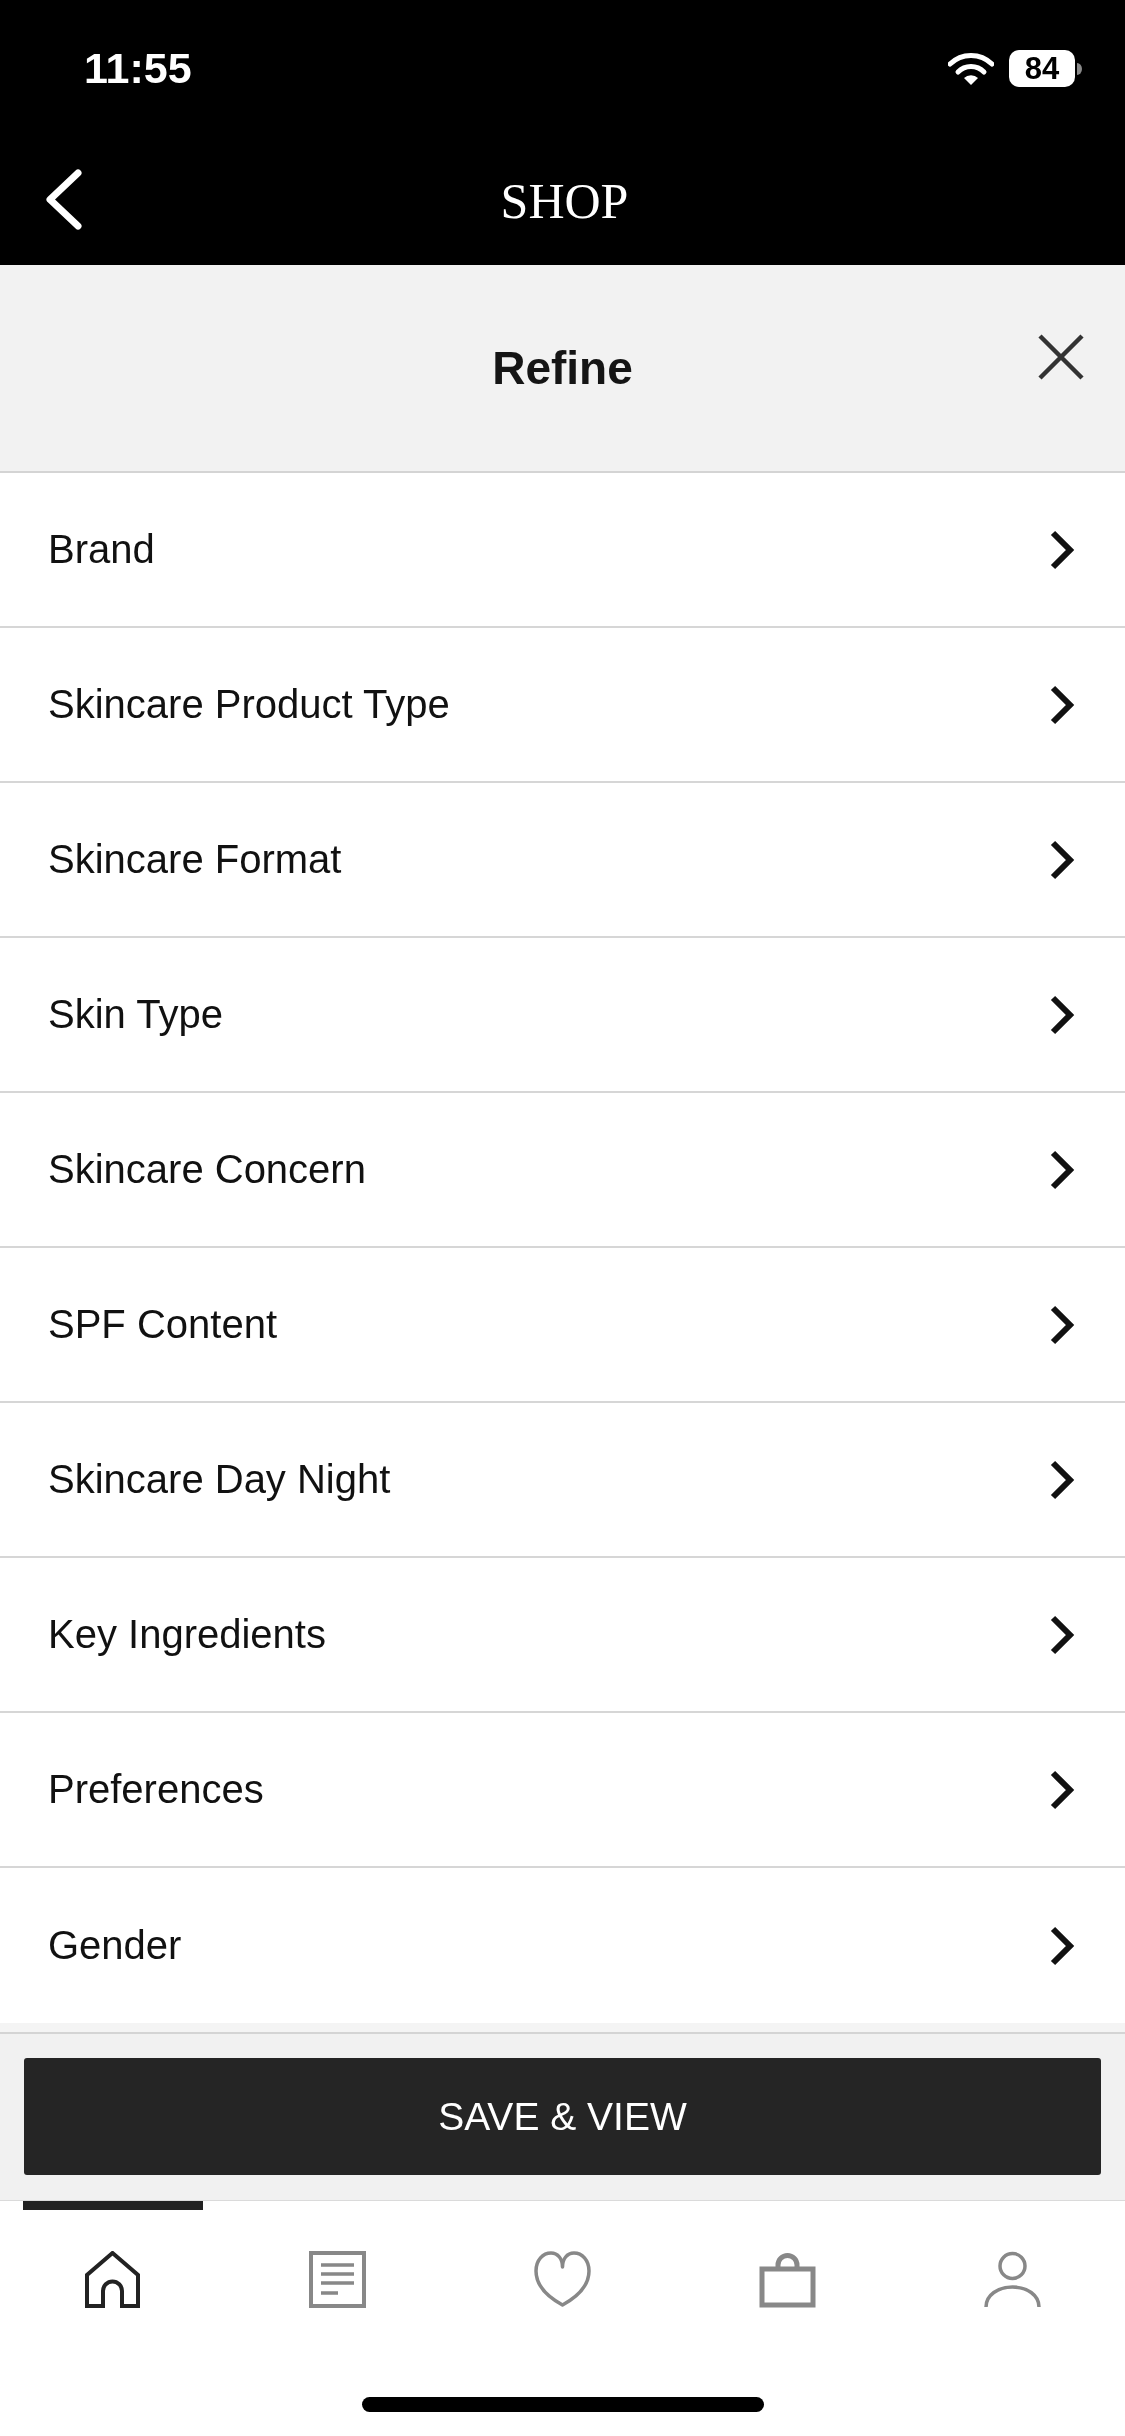 This screenshot has width=1125, height=2436. What do you see at coordinates (562, 2279) in the screenshot?
I see `heart-icon` at bounding box center [562, 2279].